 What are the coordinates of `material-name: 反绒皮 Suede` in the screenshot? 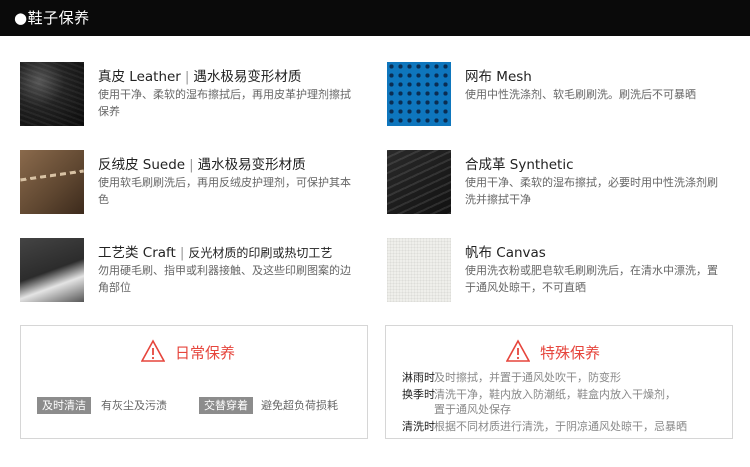 It's located at (142, 165).